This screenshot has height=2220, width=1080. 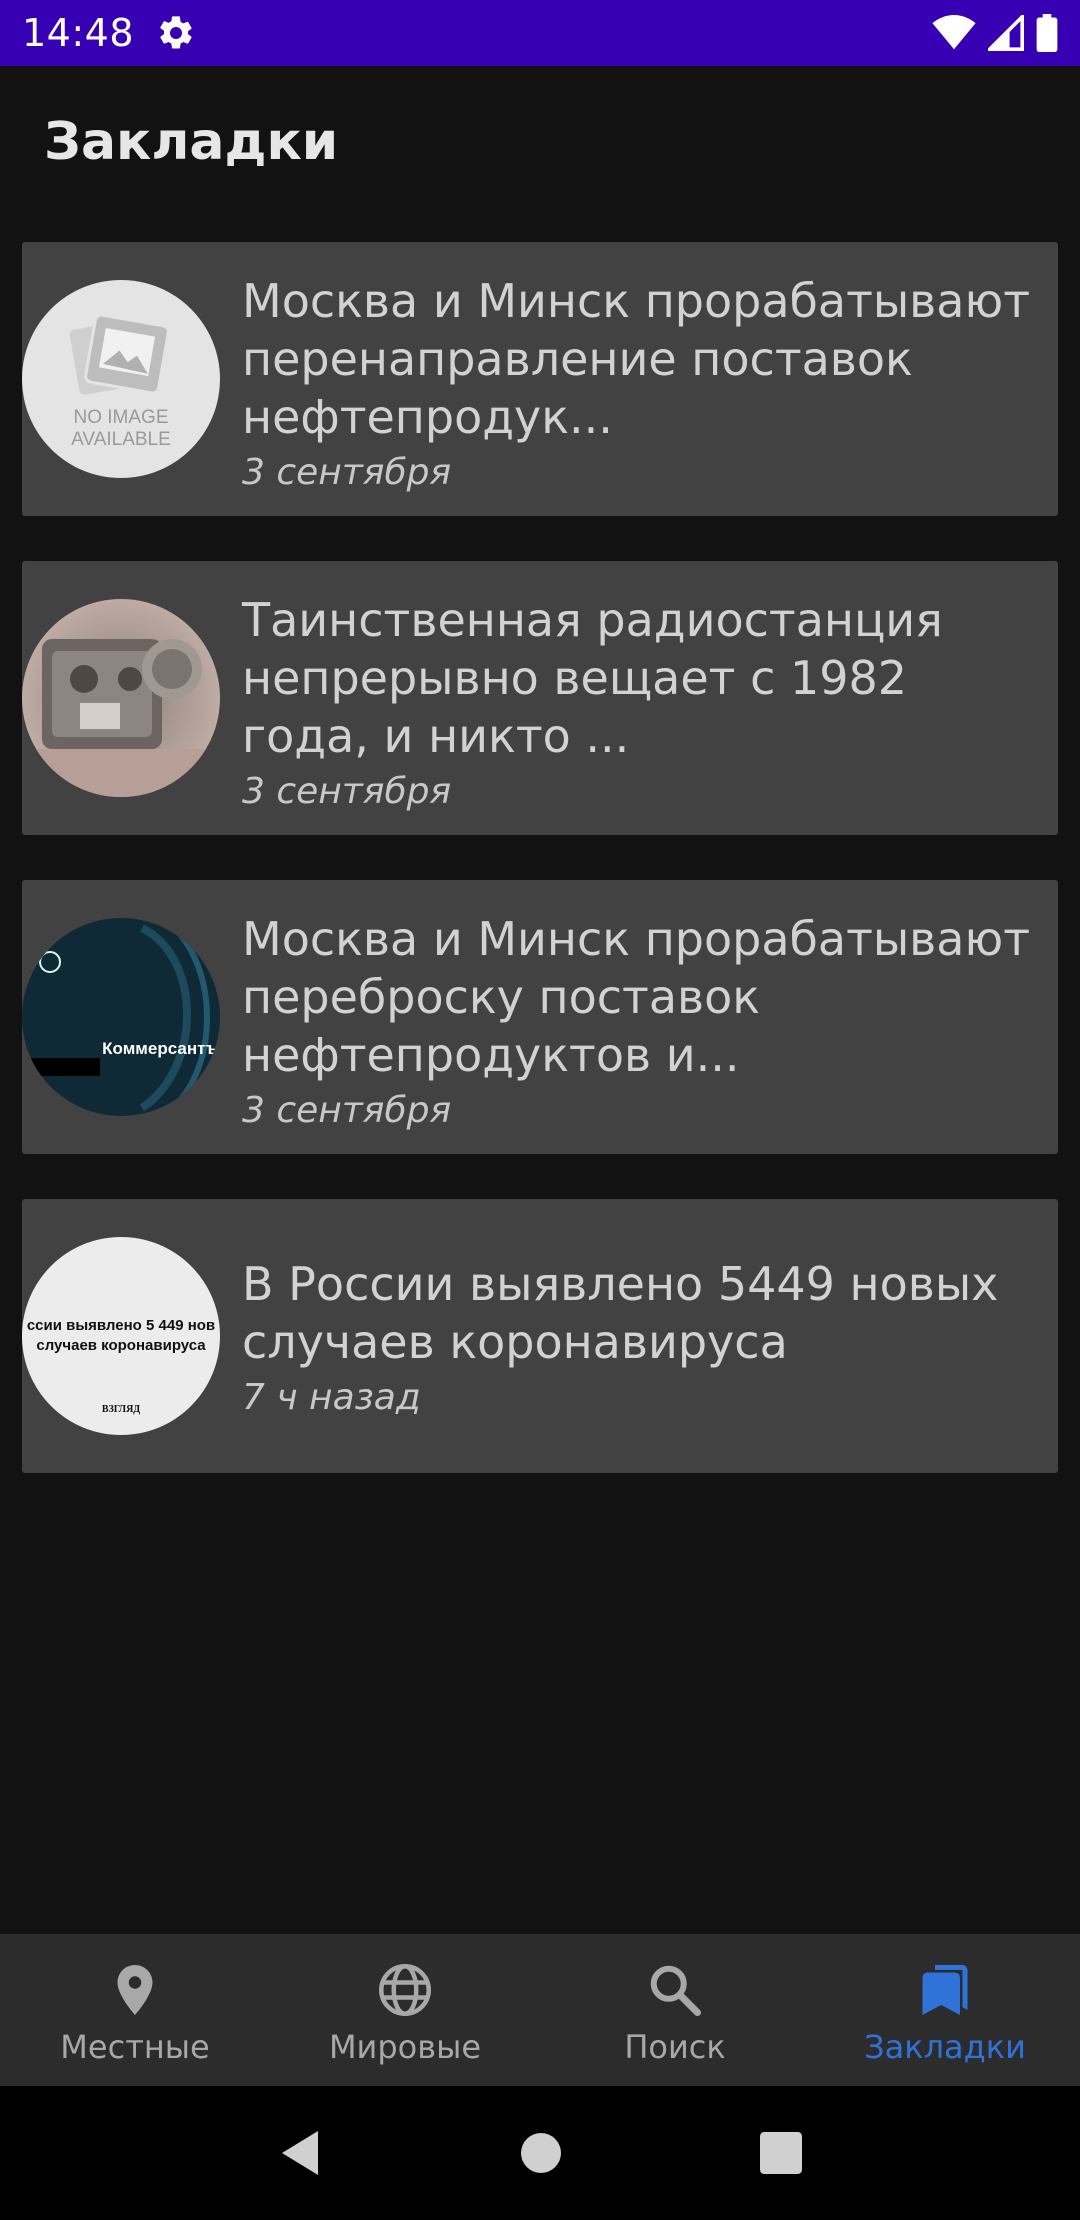 What do you see at coordinates (331, 1397) in the screenshot?
I see `bookmark-date: 7 ч назад` at bounding box center [331, 1397].